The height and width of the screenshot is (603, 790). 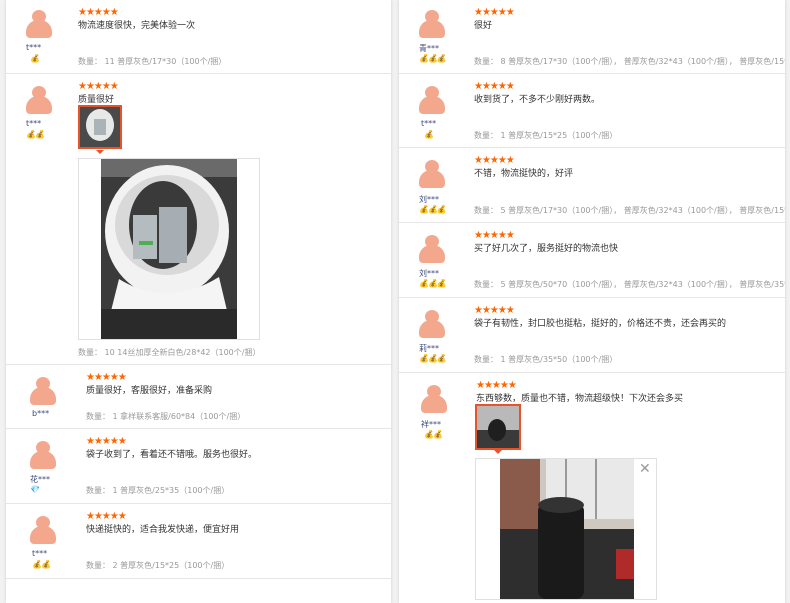 I want to click on review-text: 收到货了，不多不少刚好两数。, so click(x=537, y=100).